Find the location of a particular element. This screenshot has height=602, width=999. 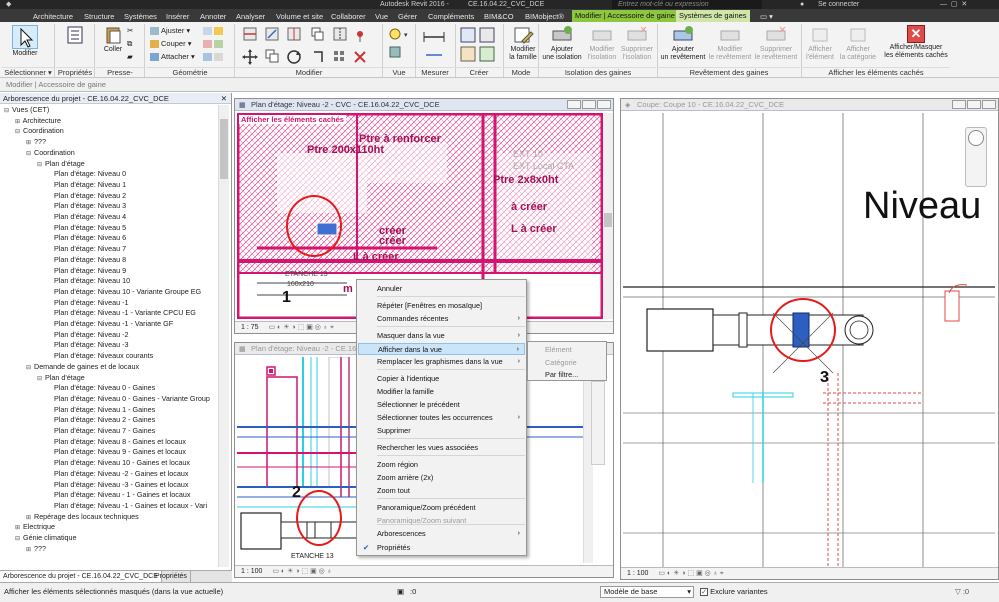

window-controls: — ▢ ✕ is located at coordinates (953, 4).